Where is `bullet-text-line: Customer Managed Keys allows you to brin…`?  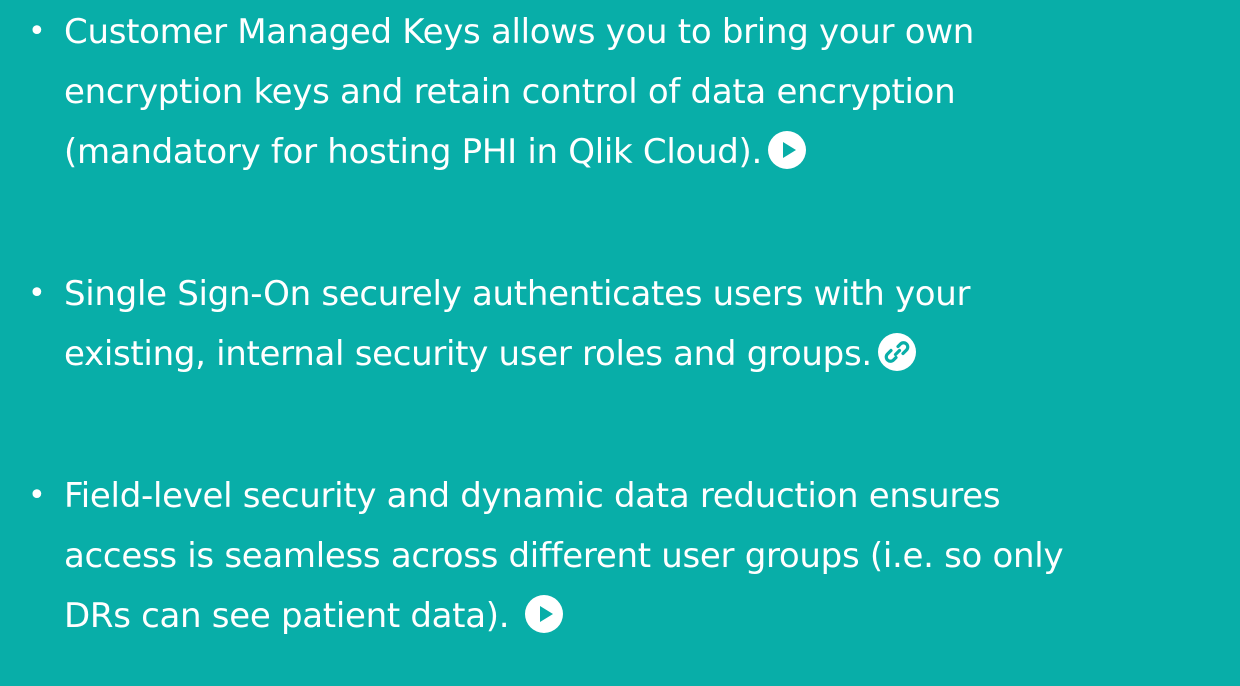
bullet-text-line: Customer Managed Keys allows you to brin… is located at coordinates (519, 32).